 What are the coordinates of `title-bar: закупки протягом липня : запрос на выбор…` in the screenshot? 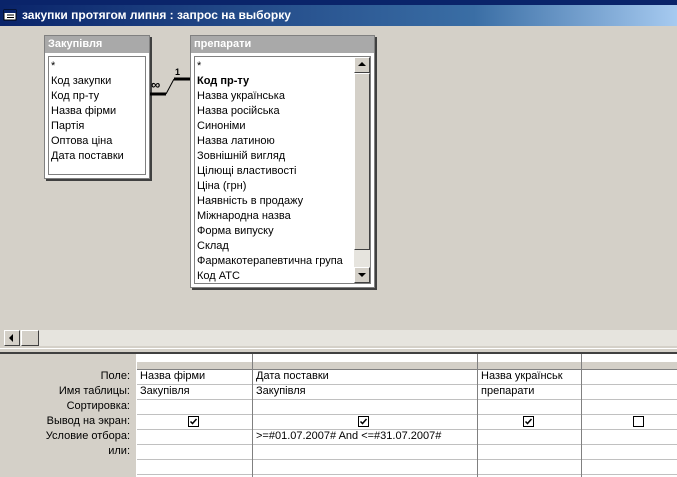 It's located at (338, 15).